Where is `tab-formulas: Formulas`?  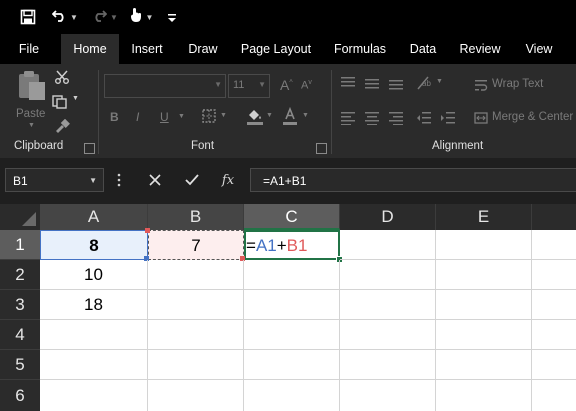
tab-formulas: Formulas is located at coordinates (360, 49).